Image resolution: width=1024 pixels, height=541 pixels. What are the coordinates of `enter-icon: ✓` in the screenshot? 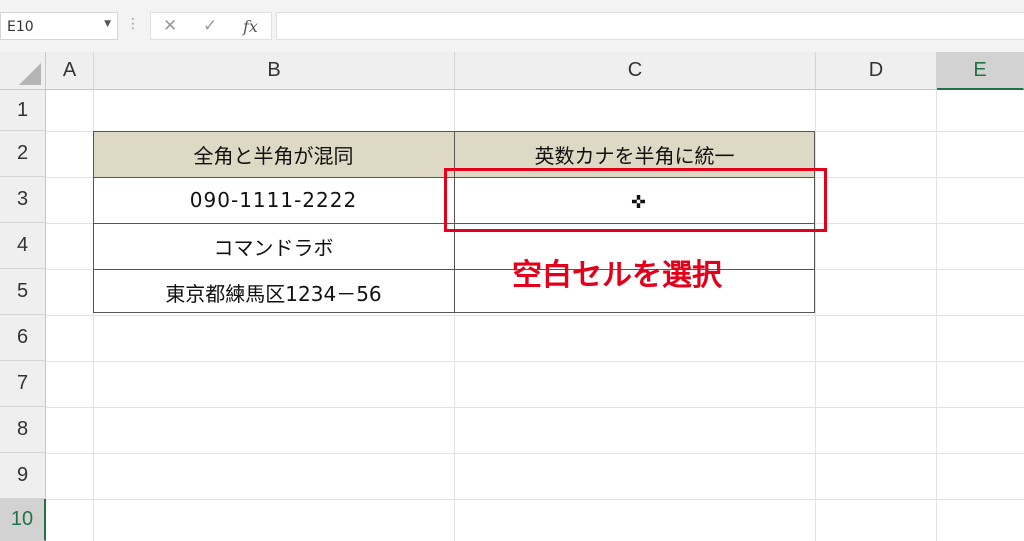 It's located at (210, 26).